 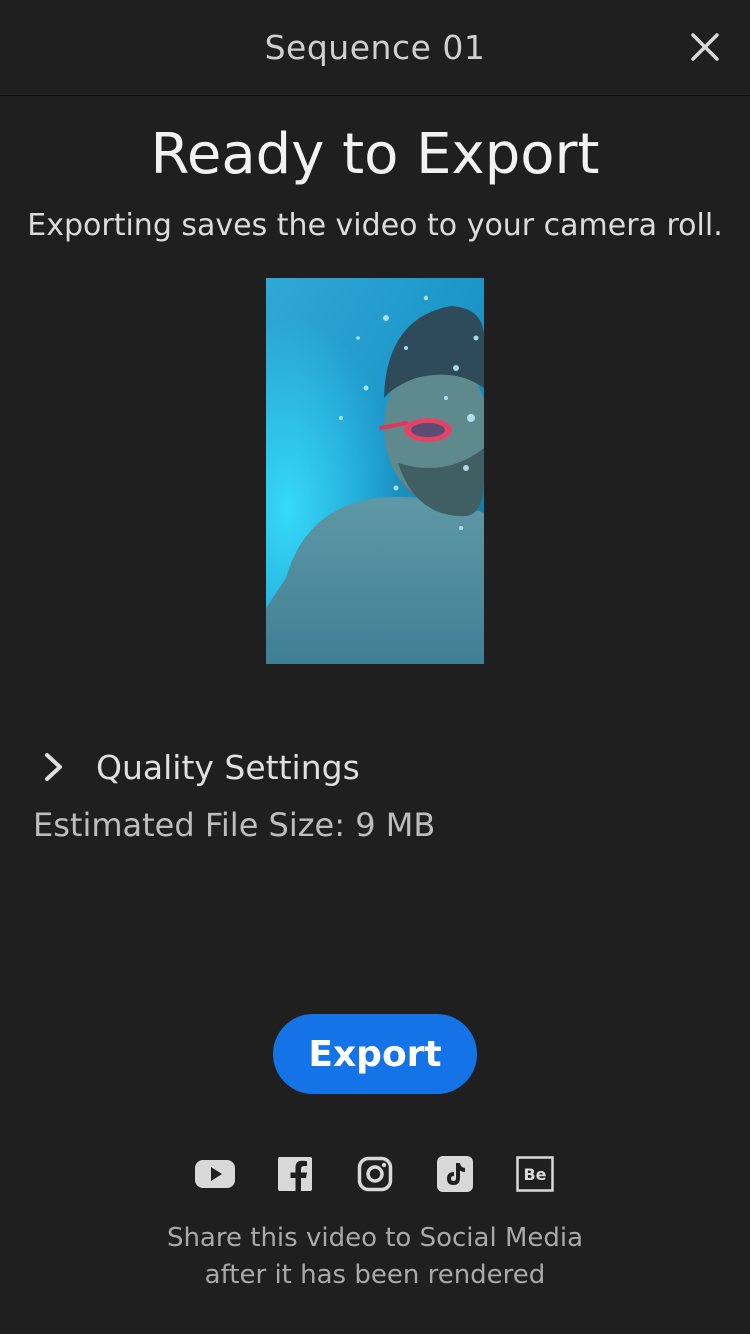 I want to click on facebook-icon, so click(x=295, y=1174).